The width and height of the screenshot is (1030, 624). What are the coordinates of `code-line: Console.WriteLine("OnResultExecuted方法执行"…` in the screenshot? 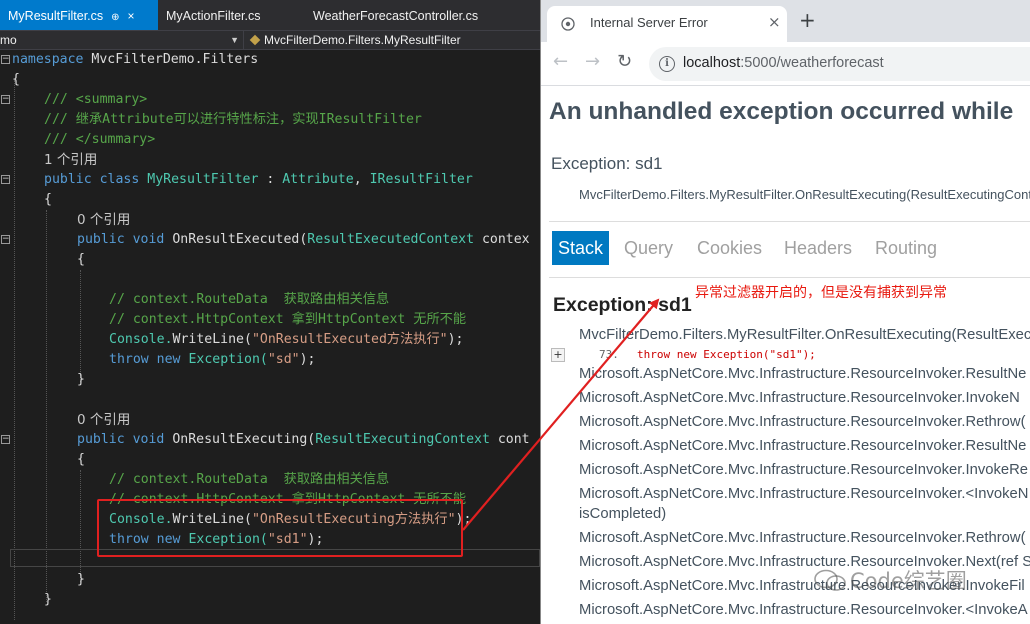 It's located at (286, 339).